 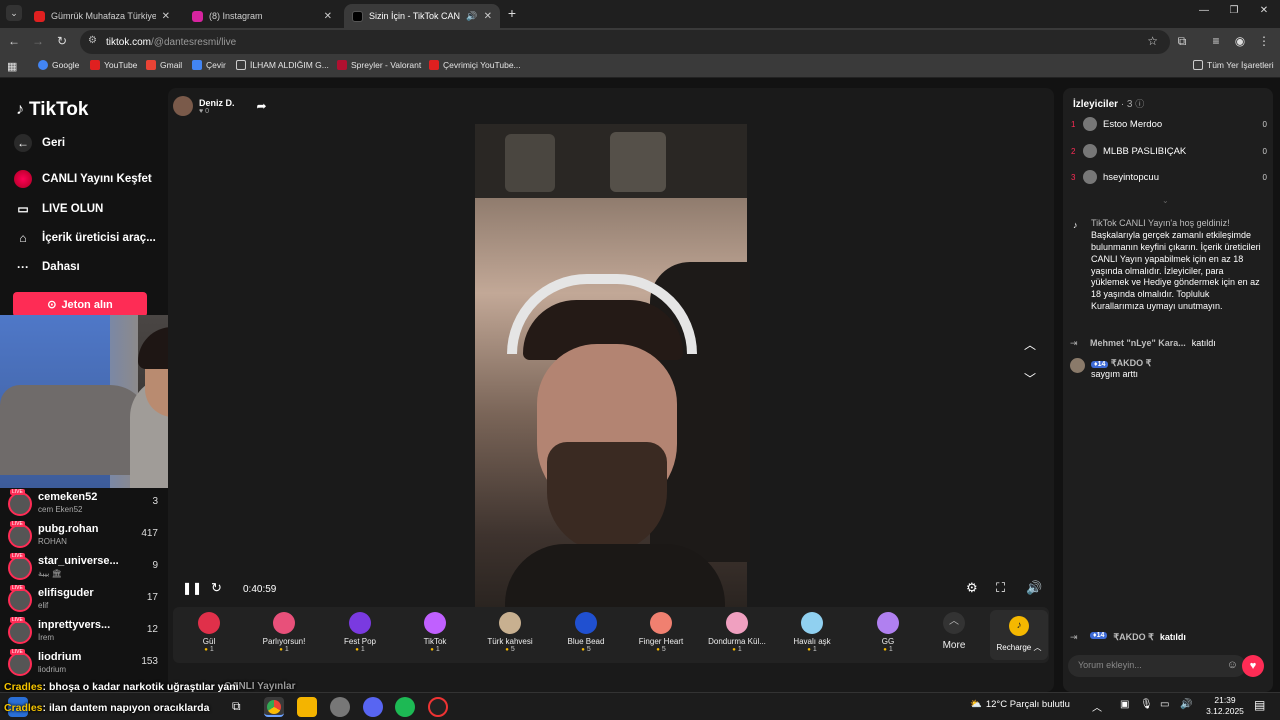 What do you see at coordinates (340, 707) in the screenshot?
I see `app-icon` at bounding box center [340, 707].